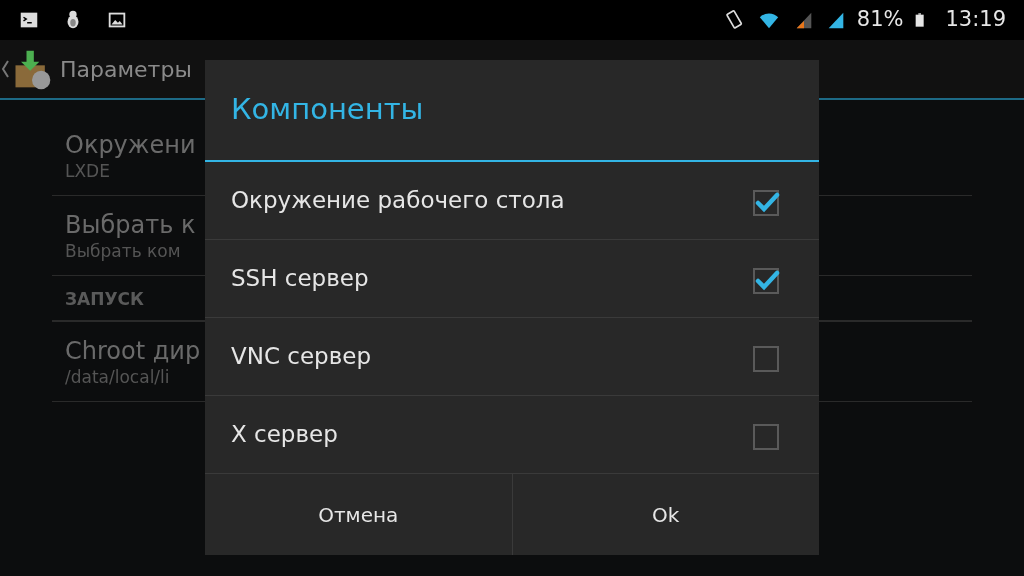  What do you see at coordinates (133, 350) in the screenshot?
I see `item-title: Chroot дир` at bounding box center [133, 350].